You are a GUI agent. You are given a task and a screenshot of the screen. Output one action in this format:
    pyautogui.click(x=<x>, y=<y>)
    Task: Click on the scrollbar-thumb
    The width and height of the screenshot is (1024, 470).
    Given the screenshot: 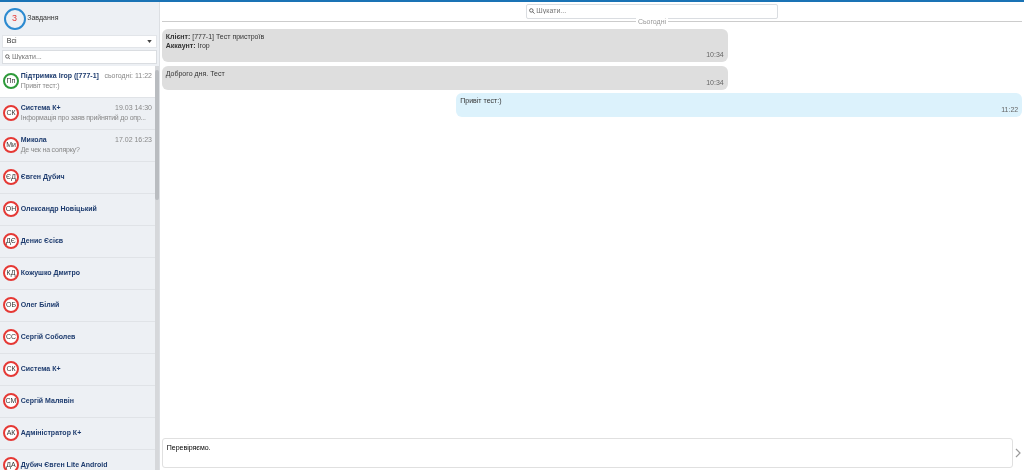 What is the action you would take?
    pyautogui.click(x=157, y=134)
    